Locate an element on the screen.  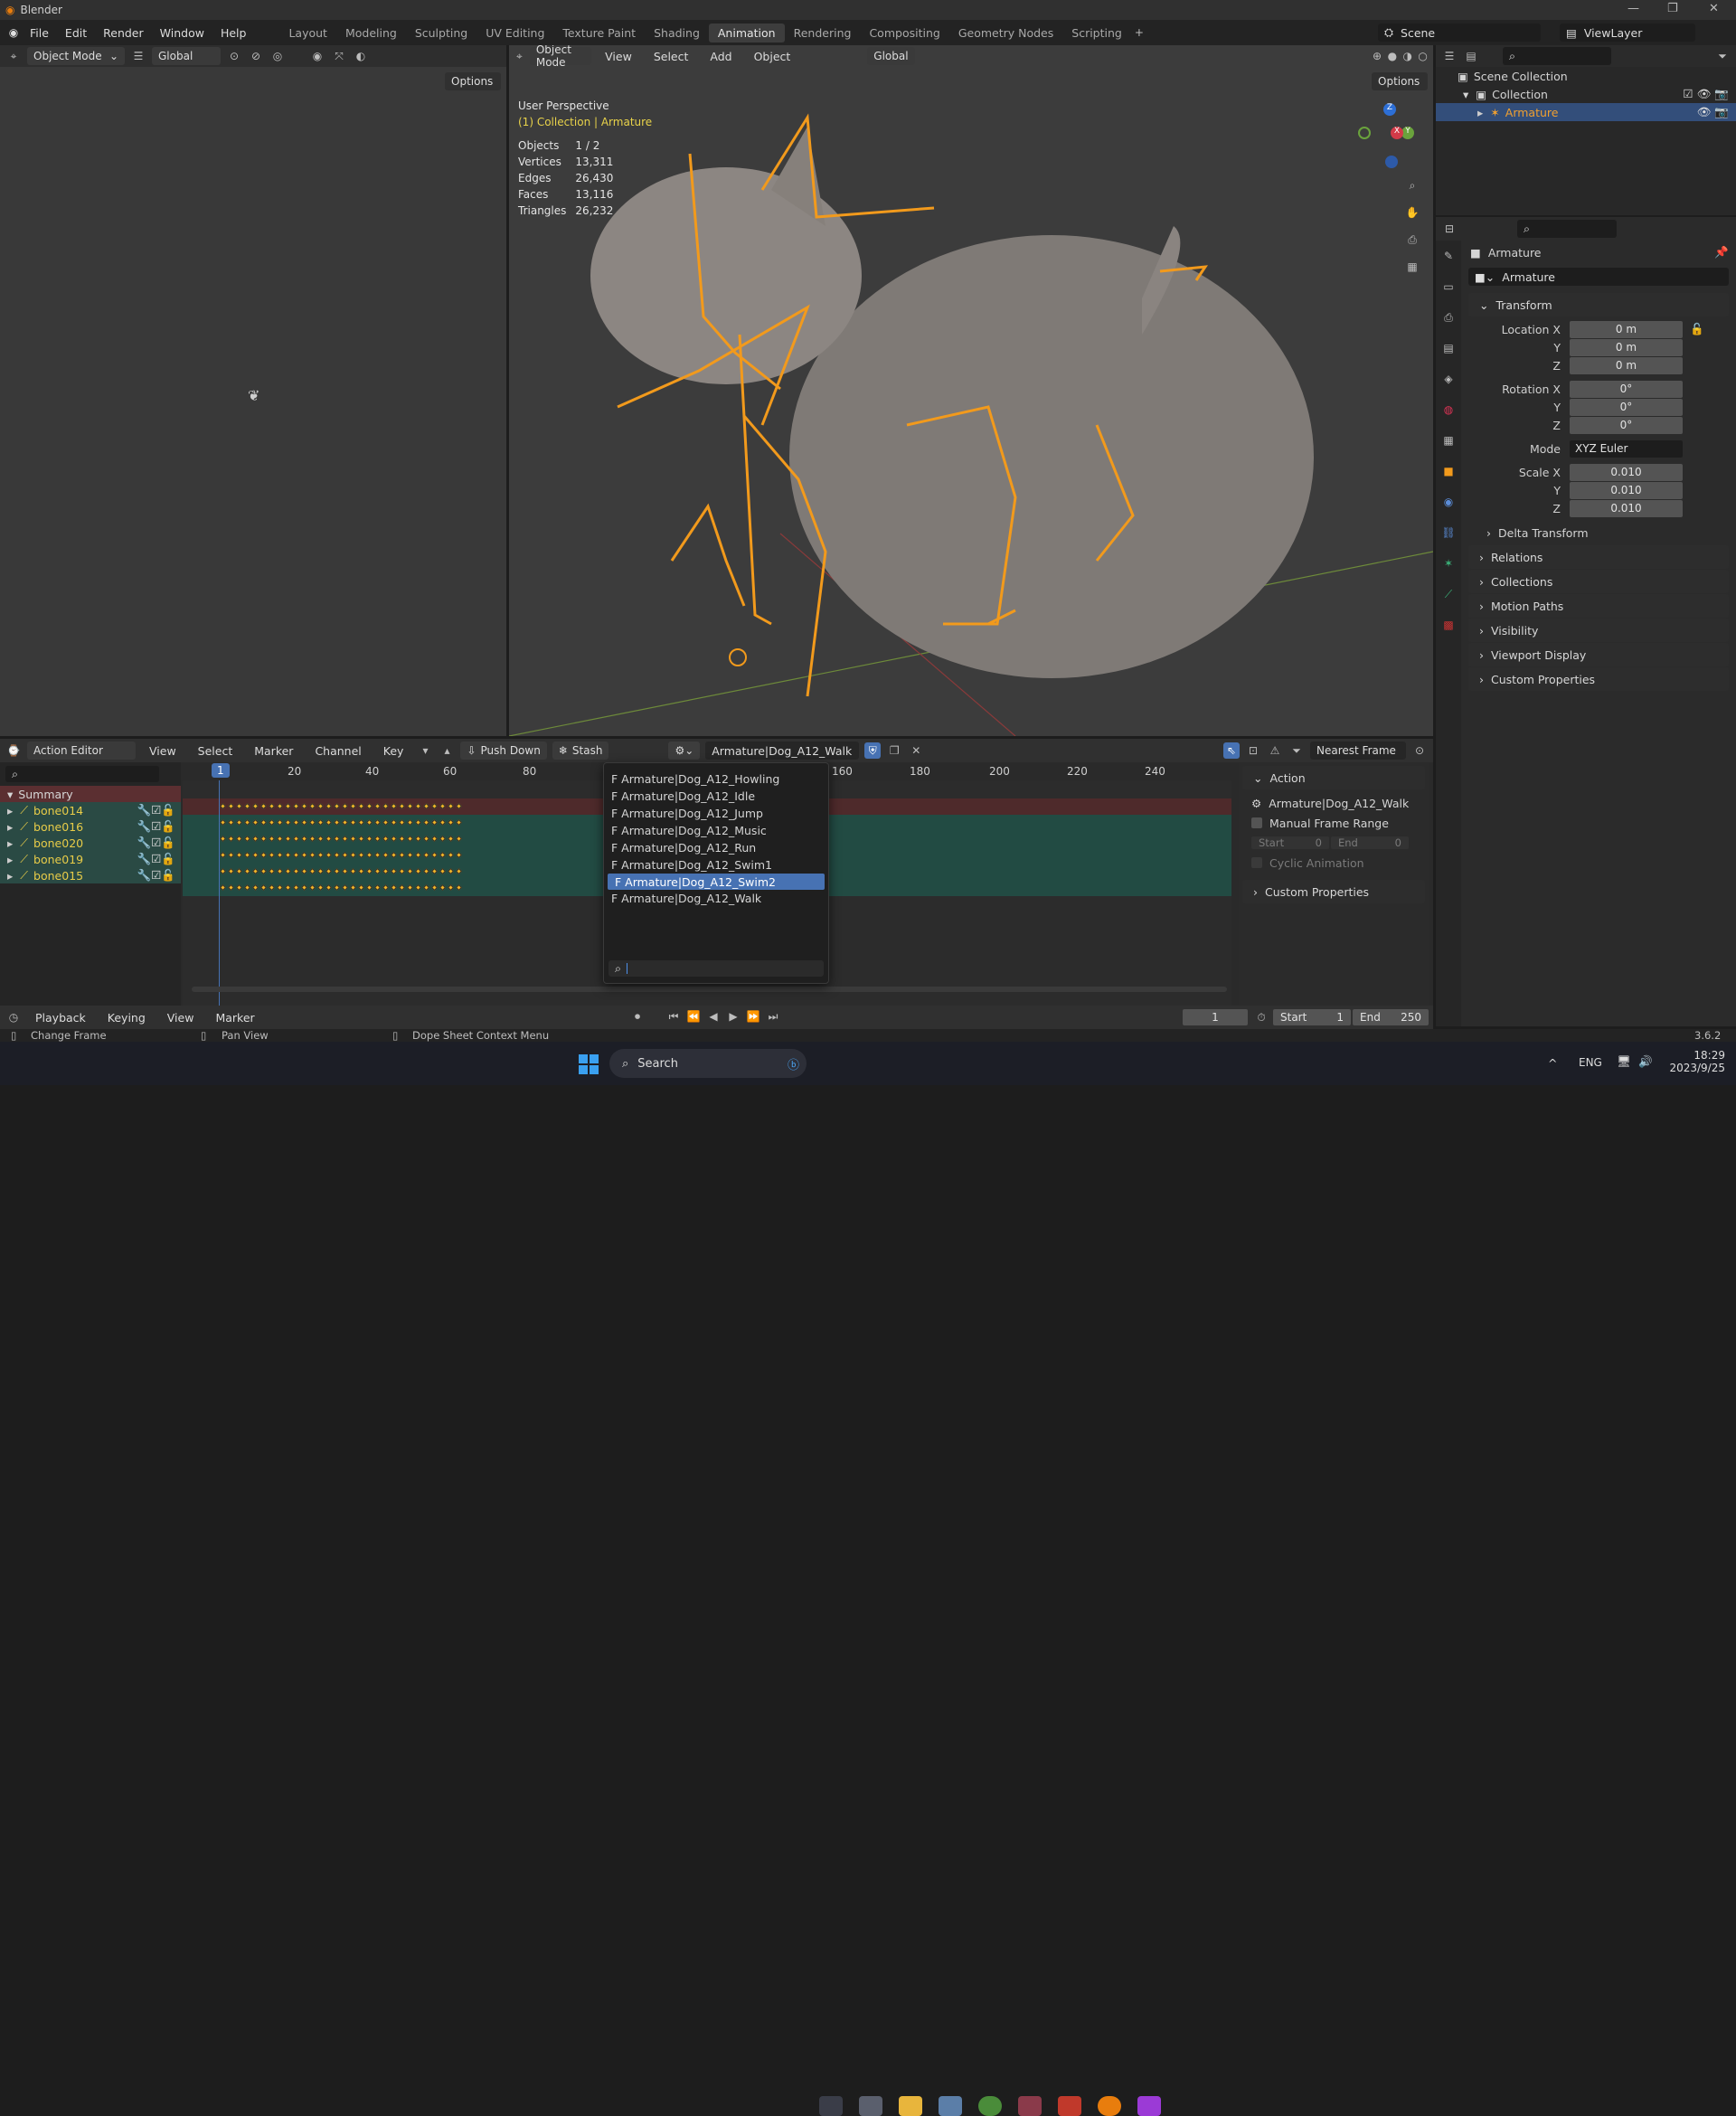
end-frame-field: End 0 is located at coordinates (1370, 842).